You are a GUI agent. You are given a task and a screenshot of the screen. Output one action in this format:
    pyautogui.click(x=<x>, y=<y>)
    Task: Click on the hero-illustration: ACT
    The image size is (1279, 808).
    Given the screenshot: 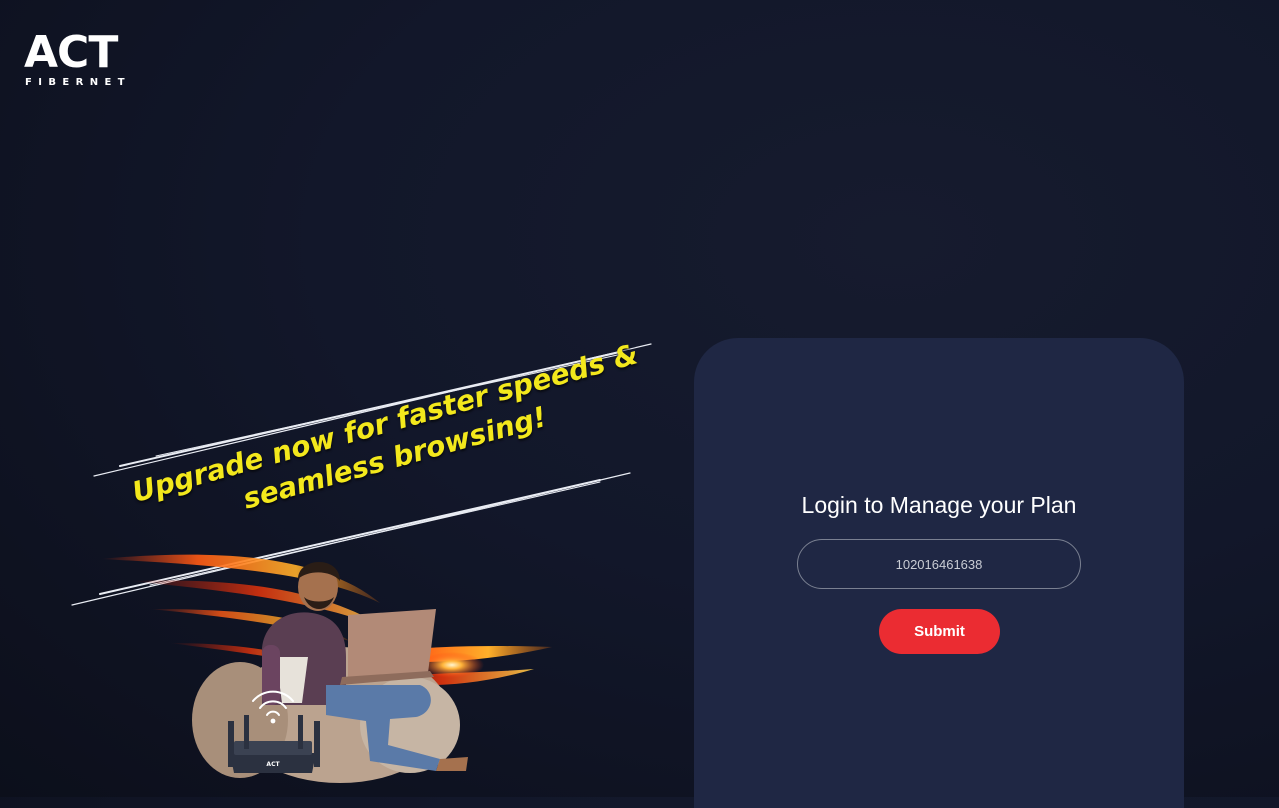 What is the action you would take?
    pyautogui.click(x=326, y=668)
    